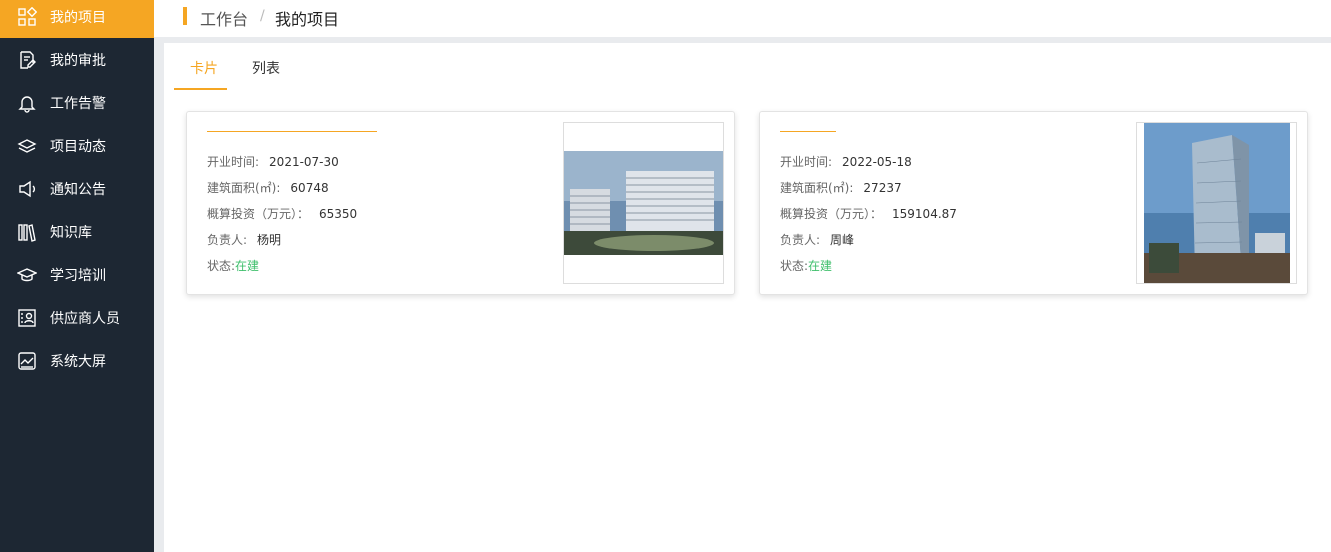 Image resolution: width=1331 pixels, height=552 pixels. I want to click on contact-card-icon, so click(27, 318).